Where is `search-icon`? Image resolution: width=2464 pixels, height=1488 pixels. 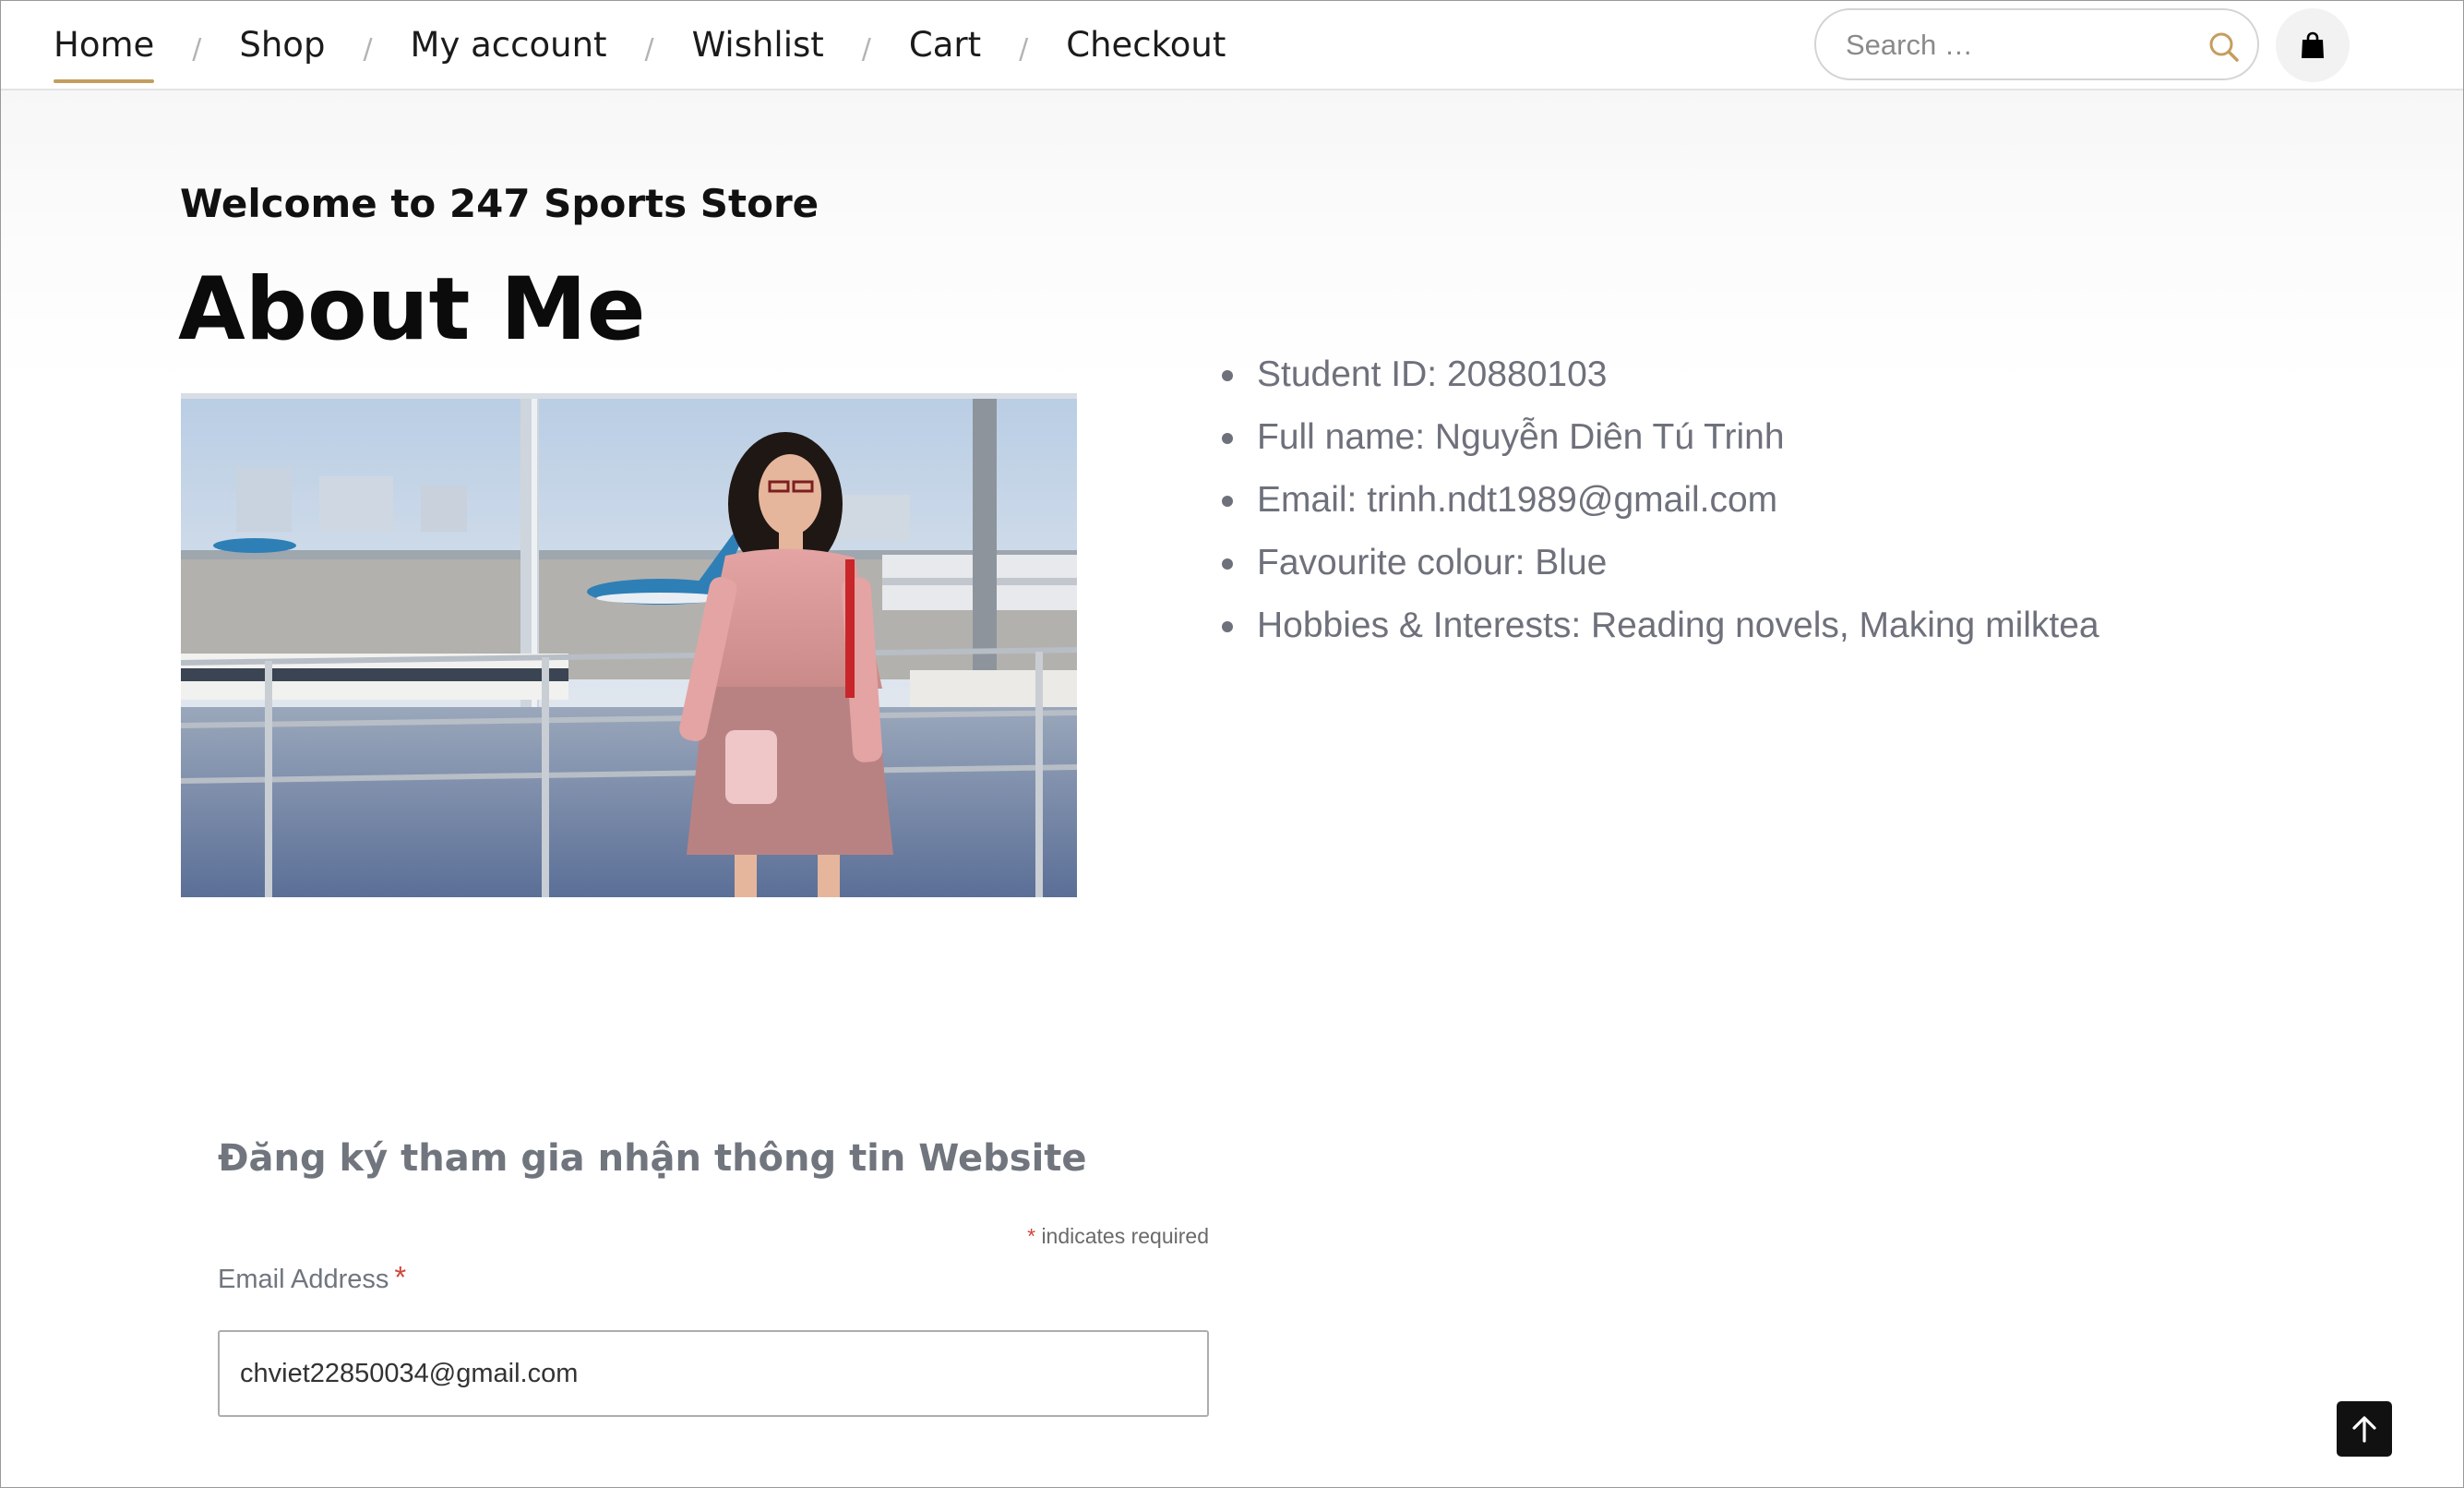 search-icon is located at coordinates (2224, 47).